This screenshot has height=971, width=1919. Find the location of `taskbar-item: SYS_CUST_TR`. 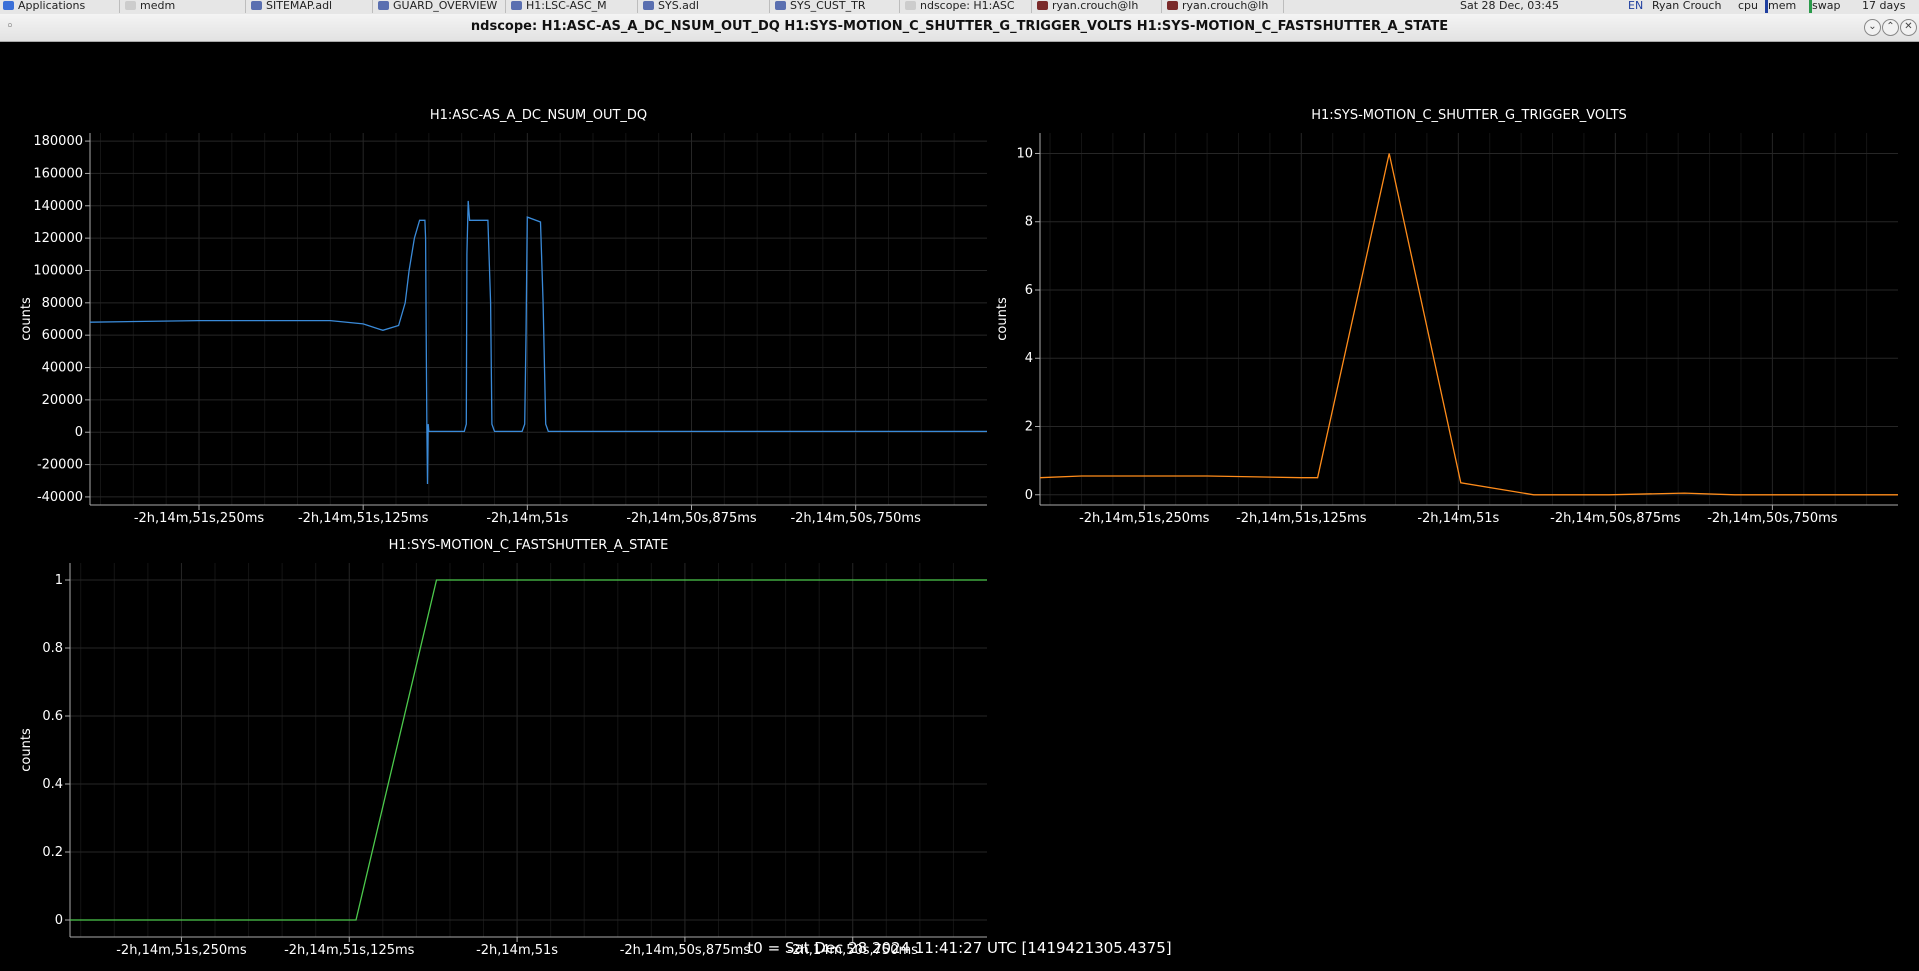

taskbar-item: SYS_CUST_TR is located at coordinates (836, 6).